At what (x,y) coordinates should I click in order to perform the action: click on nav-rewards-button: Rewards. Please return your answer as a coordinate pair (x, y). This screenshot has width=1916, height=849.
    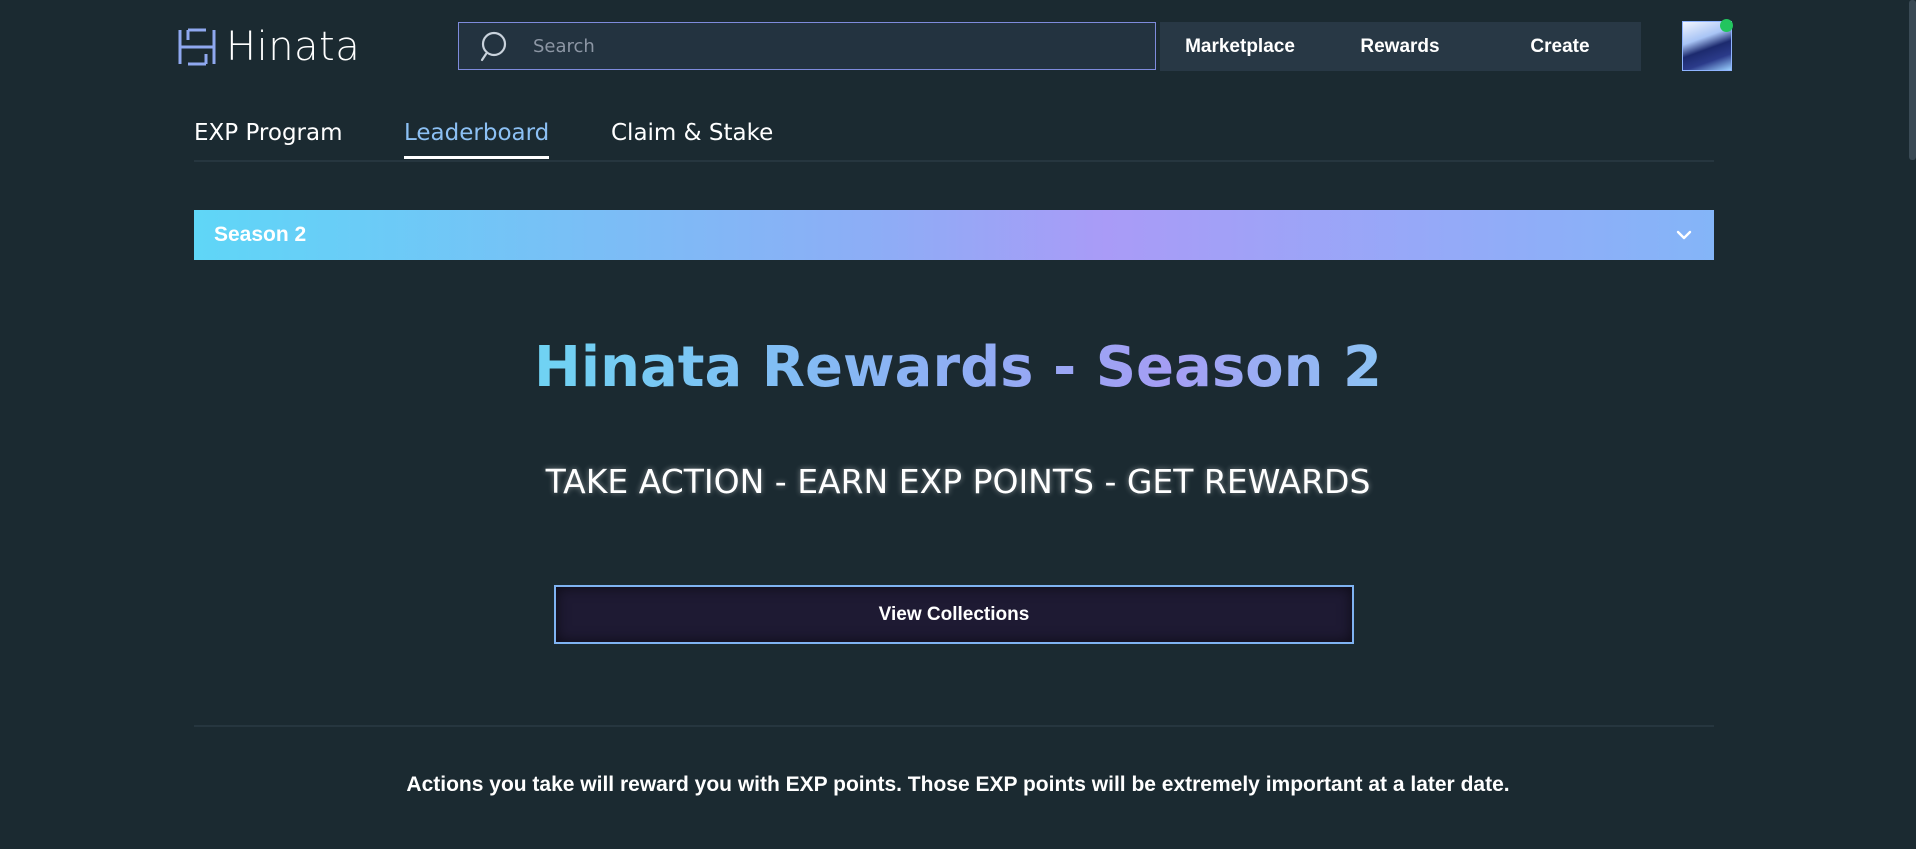
    Looking at the image, I should click on (1400, 47).